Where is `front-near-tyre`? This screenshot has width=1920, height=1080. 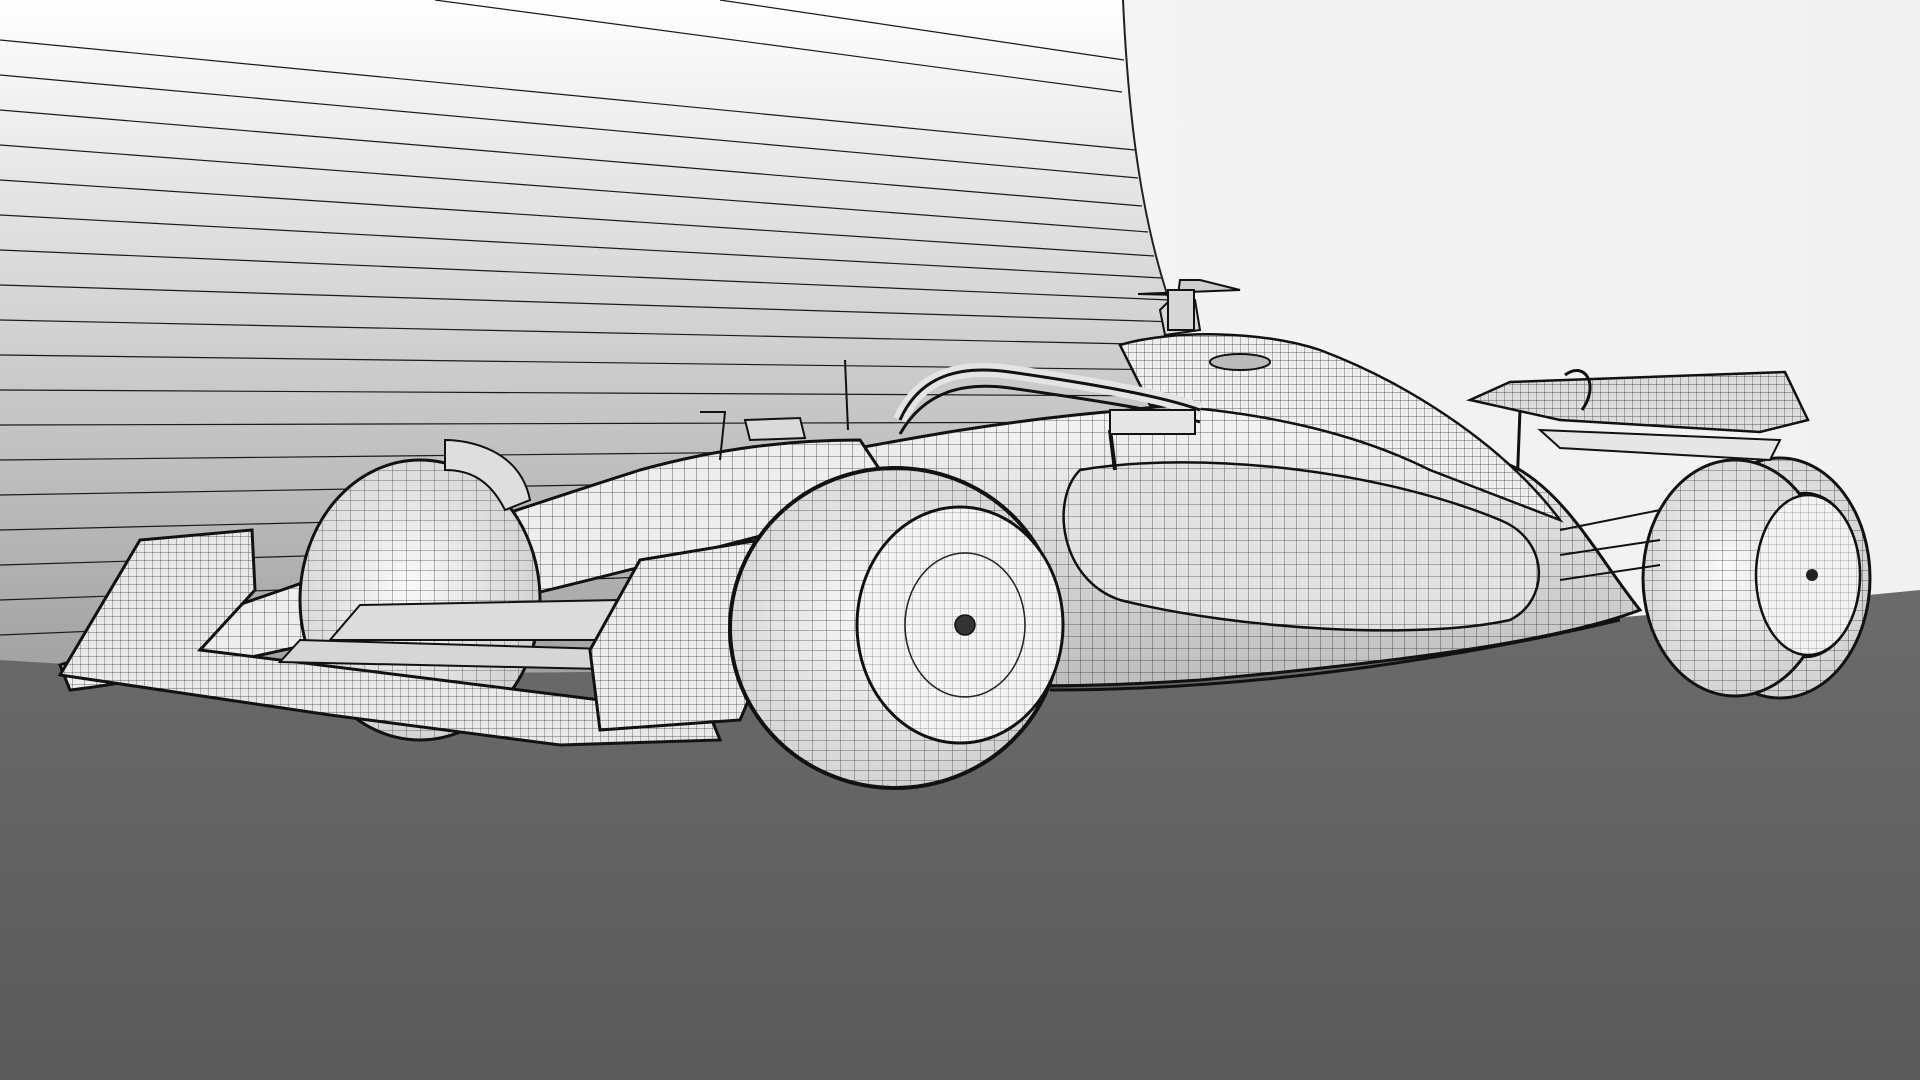
front-near-tyre is located at coordinates (896, 628).